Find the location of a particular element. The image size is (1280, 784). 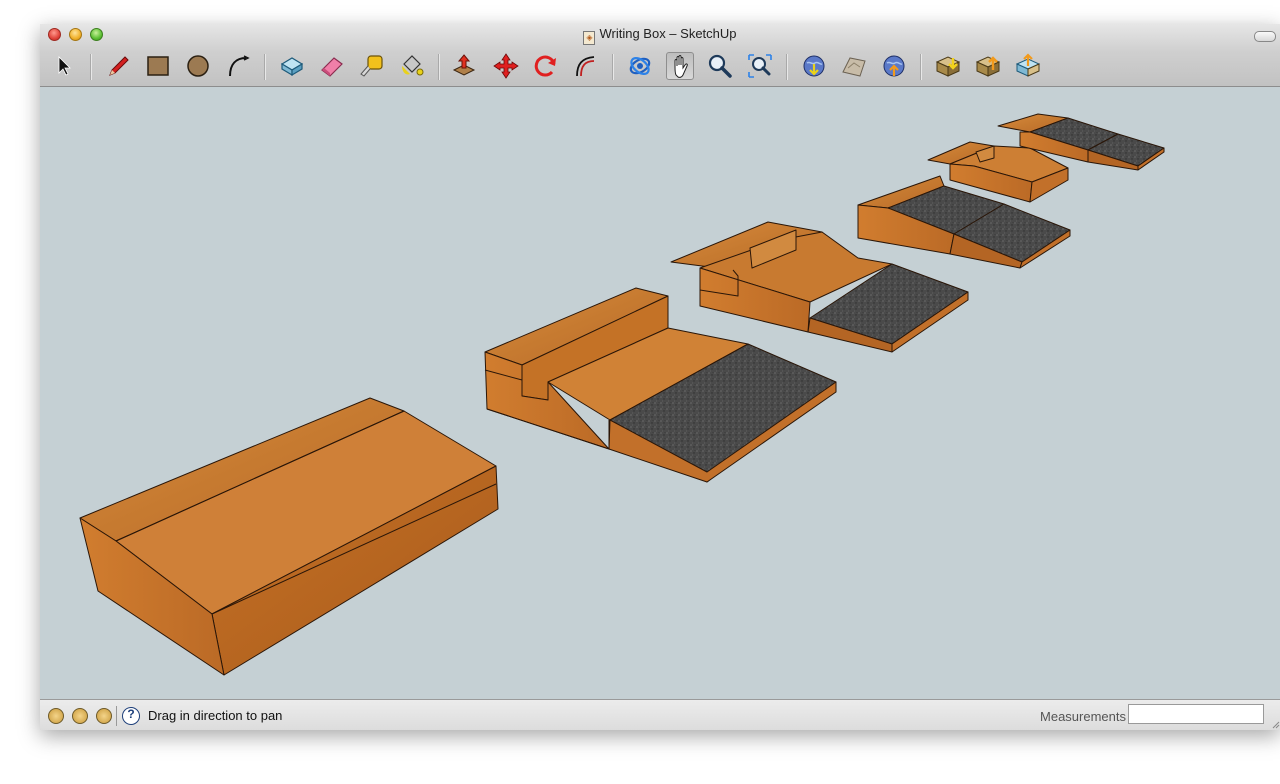

get-current-view-tool-button is located at coordinates (814, 66).